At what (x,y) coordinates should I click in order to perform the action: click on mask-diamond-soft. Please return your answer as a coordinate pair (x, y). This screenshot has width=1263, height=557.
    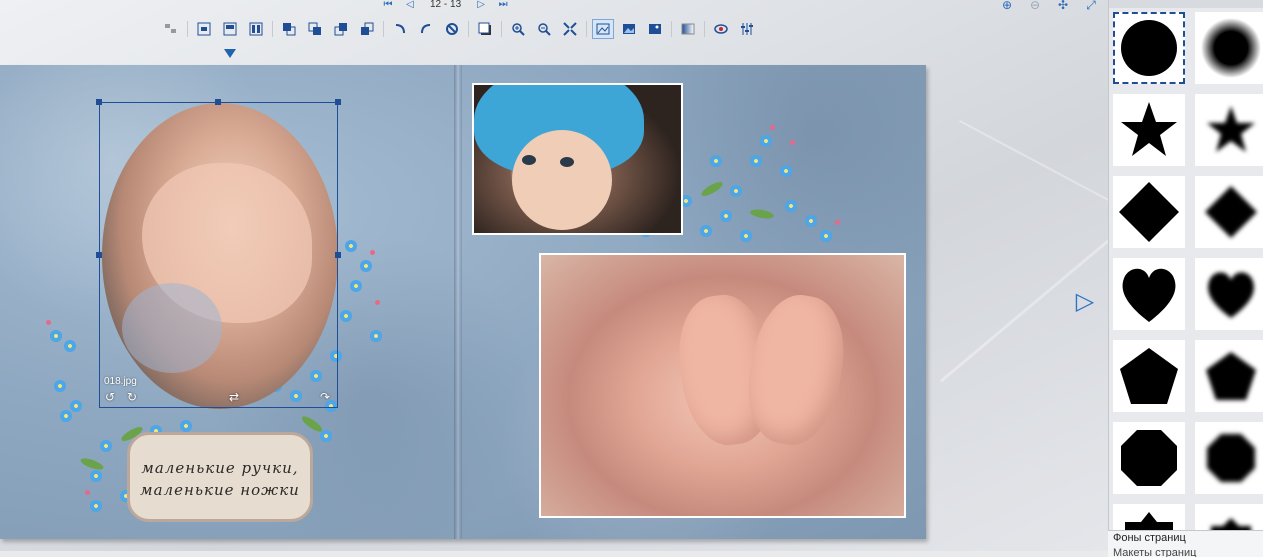
    Looking at the image, I should click on (1229, 212).